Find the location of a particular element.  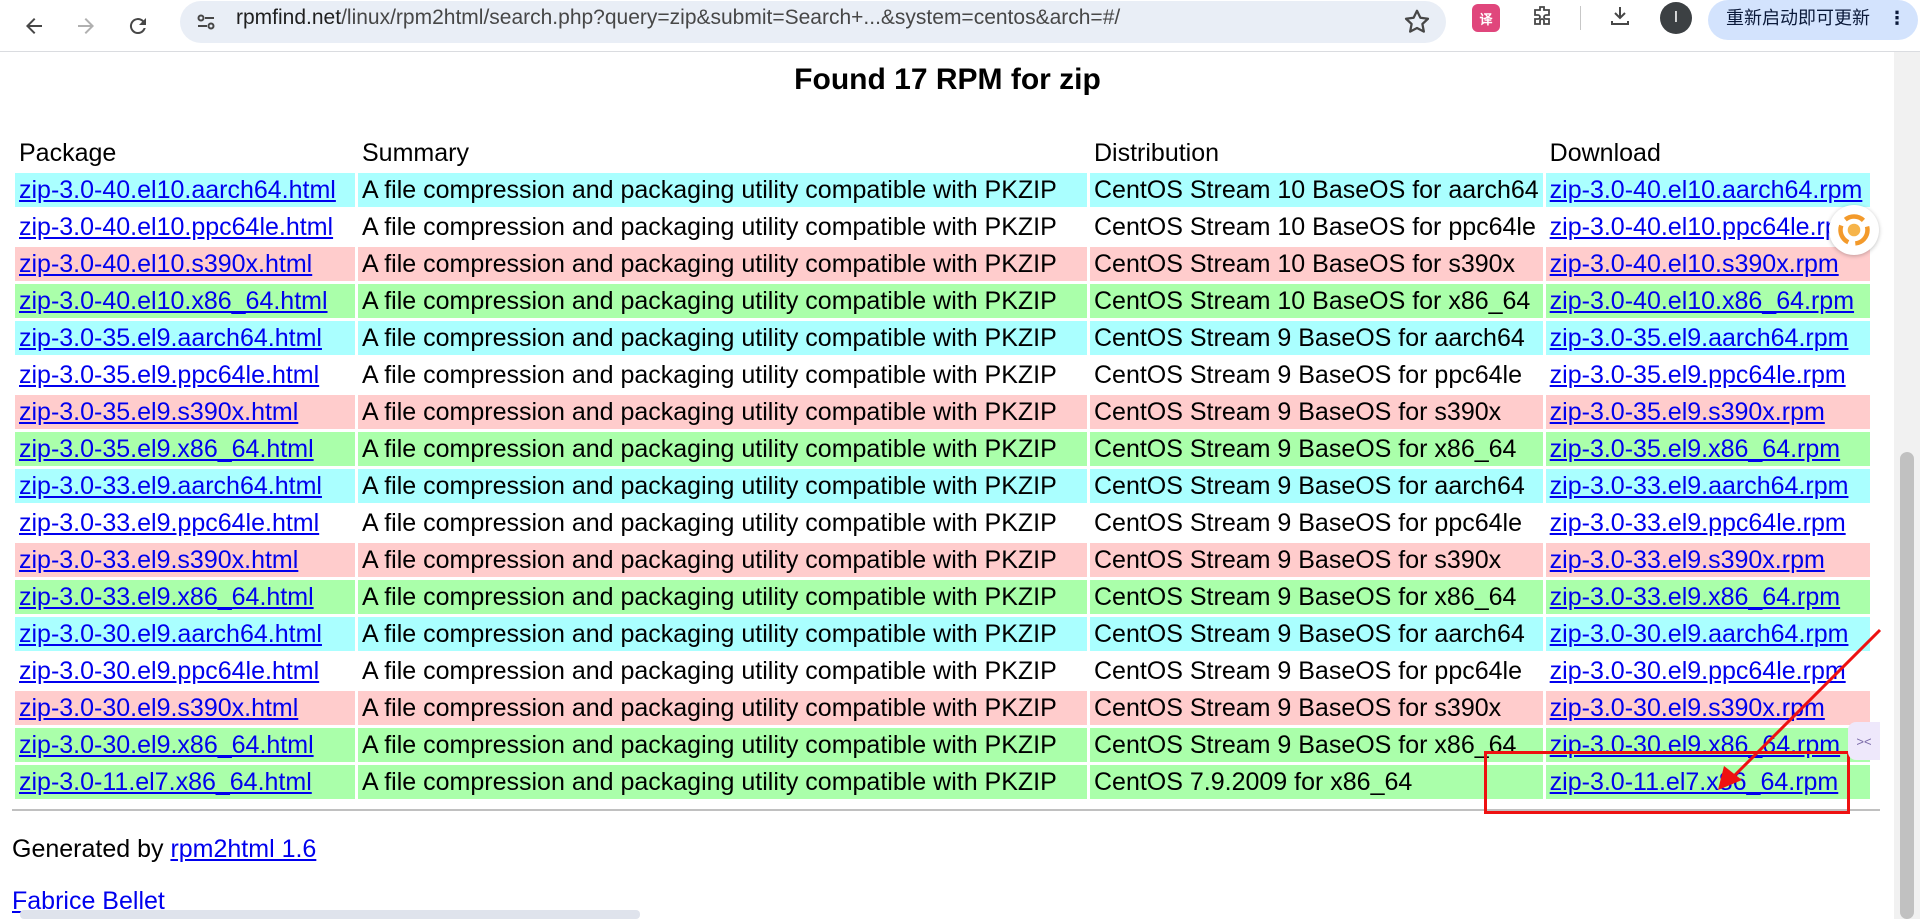

download-link: zip-3.0-40.el10.ppc64le.rpm is located at coordinates (1705, 227).